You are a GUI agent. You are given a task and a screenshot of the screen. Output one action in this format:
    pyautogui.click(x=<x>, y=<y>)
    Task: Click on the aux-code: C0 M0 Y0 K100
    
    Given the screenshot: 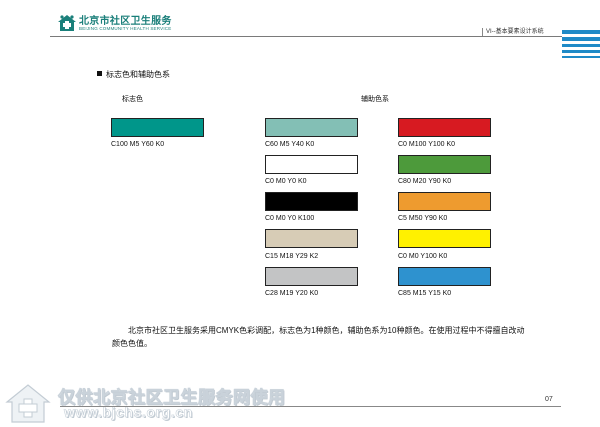 What is the action you would take?
    pyautogui.click(x=290, y=218)
    